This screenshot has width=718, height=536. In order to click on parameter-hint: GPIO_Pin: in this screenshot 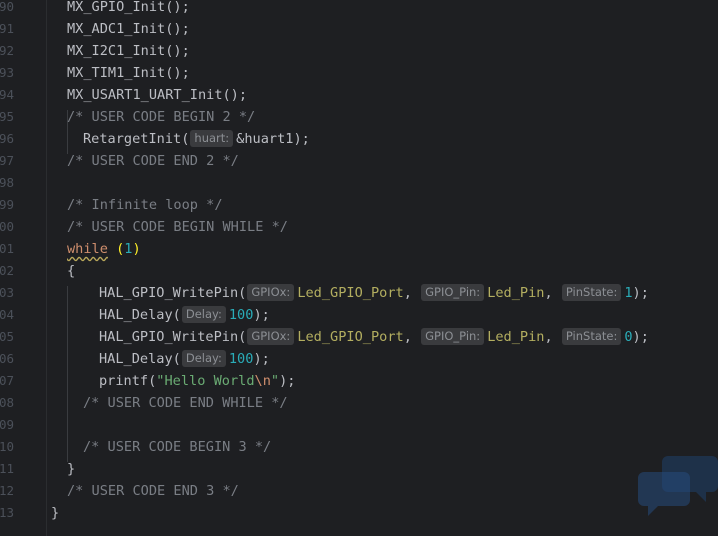, I will do `click(453, 292)`.